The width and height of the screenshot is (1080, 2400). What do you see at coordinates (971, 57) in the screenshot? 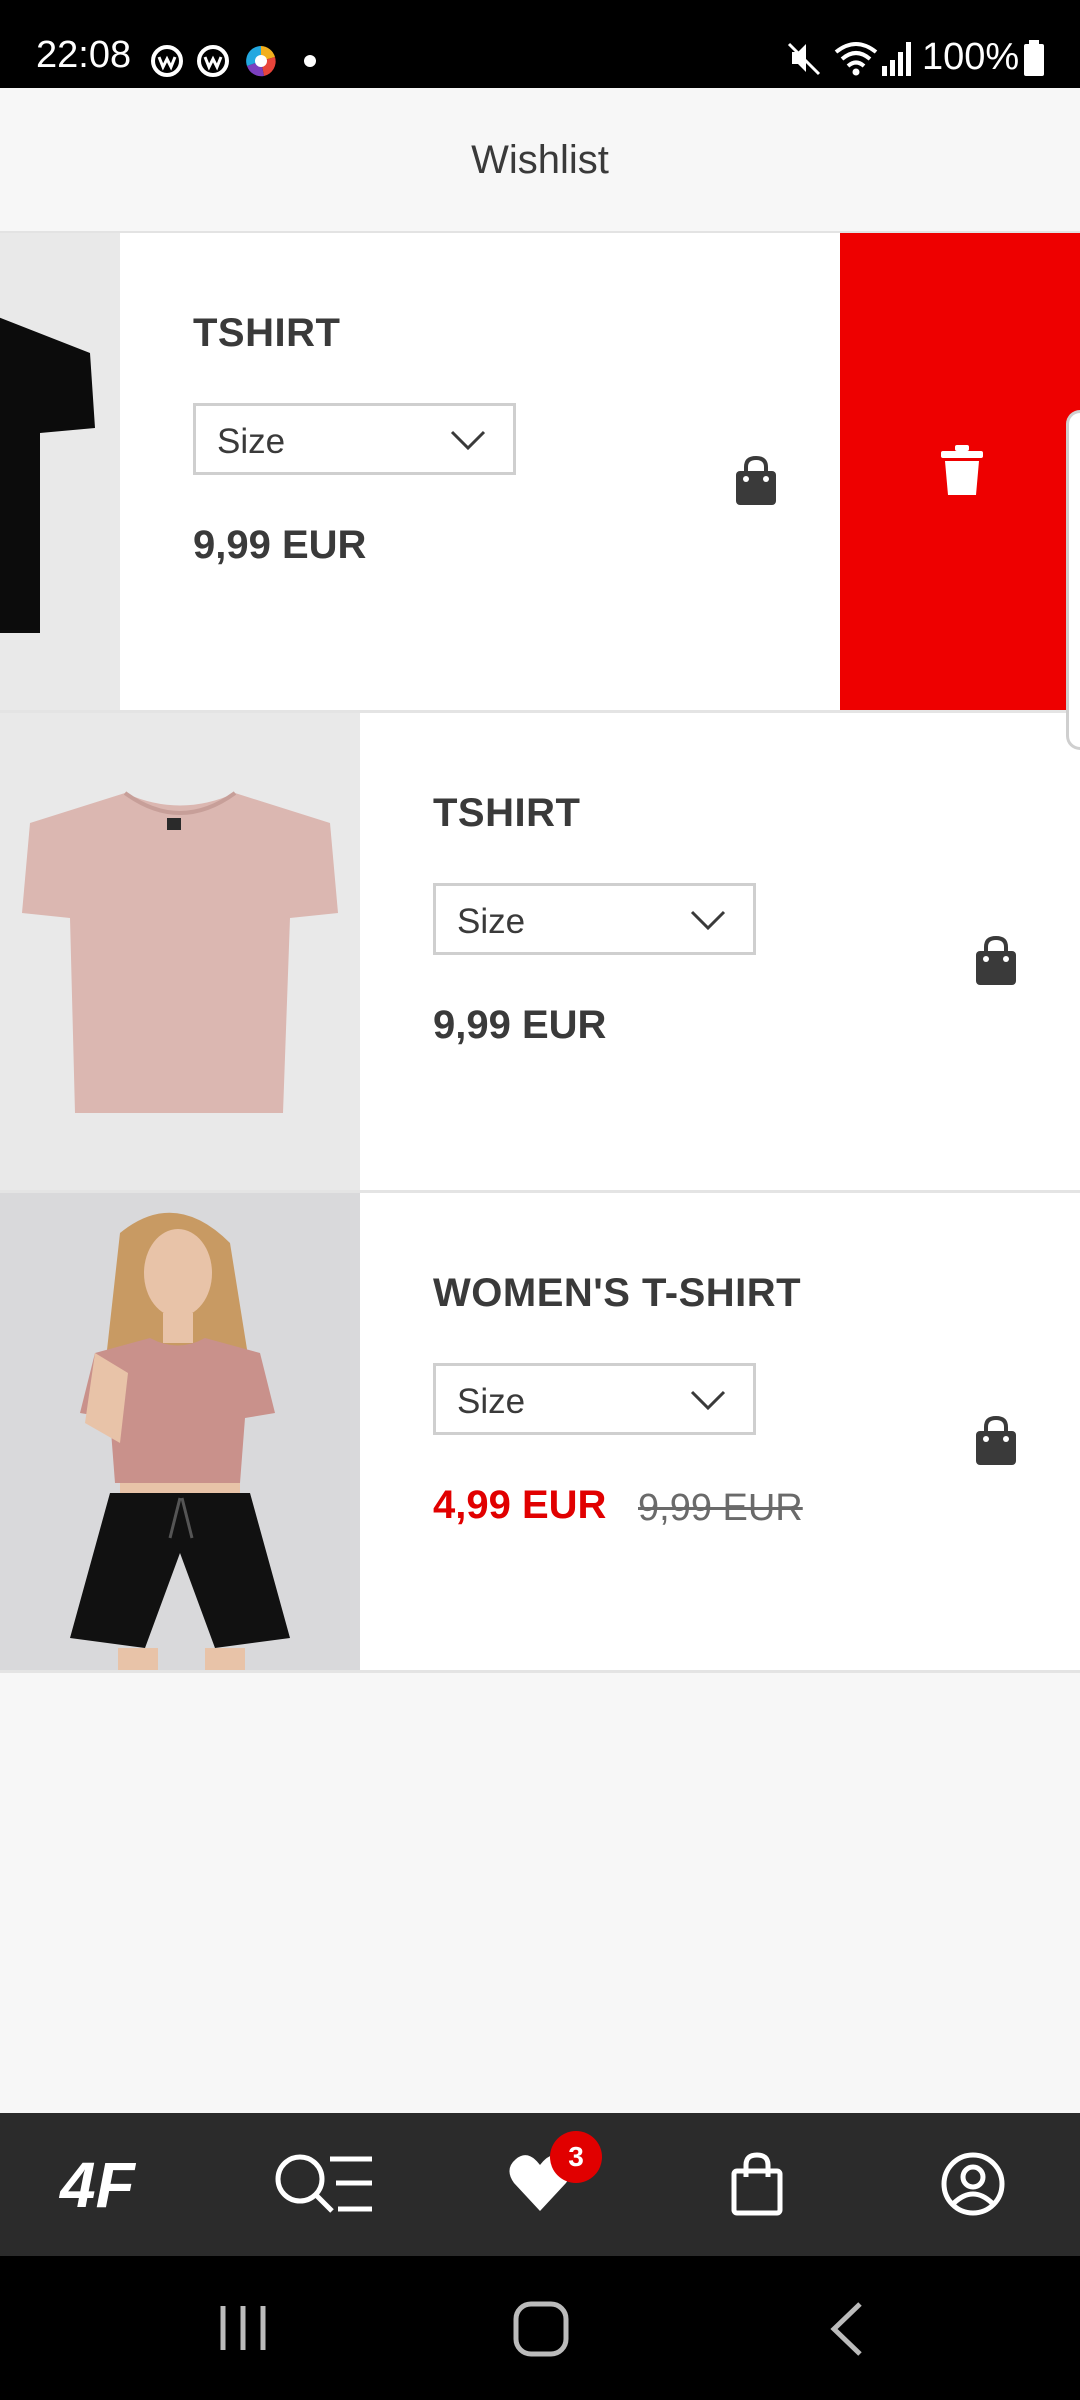
I see `battery-percent: 100%` at bounding box center [971, 57].